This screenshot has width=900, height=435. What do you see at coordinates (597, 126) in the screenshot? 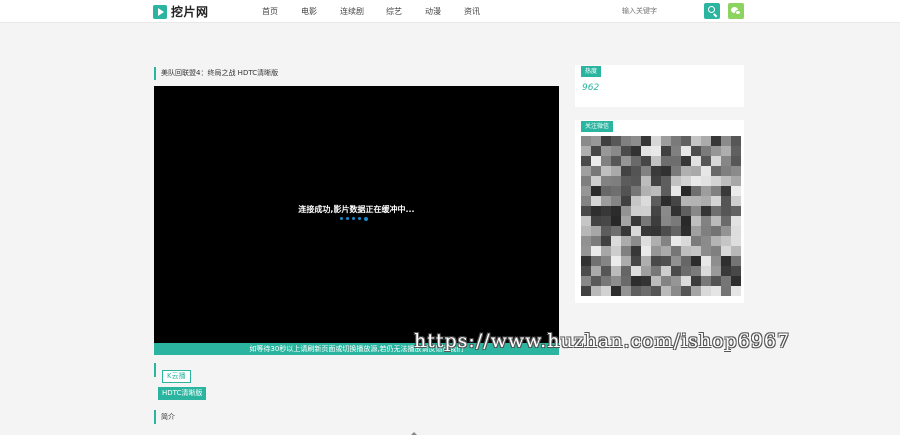
I see `follow-label: 关注微信` at bounding box center [597, 126].